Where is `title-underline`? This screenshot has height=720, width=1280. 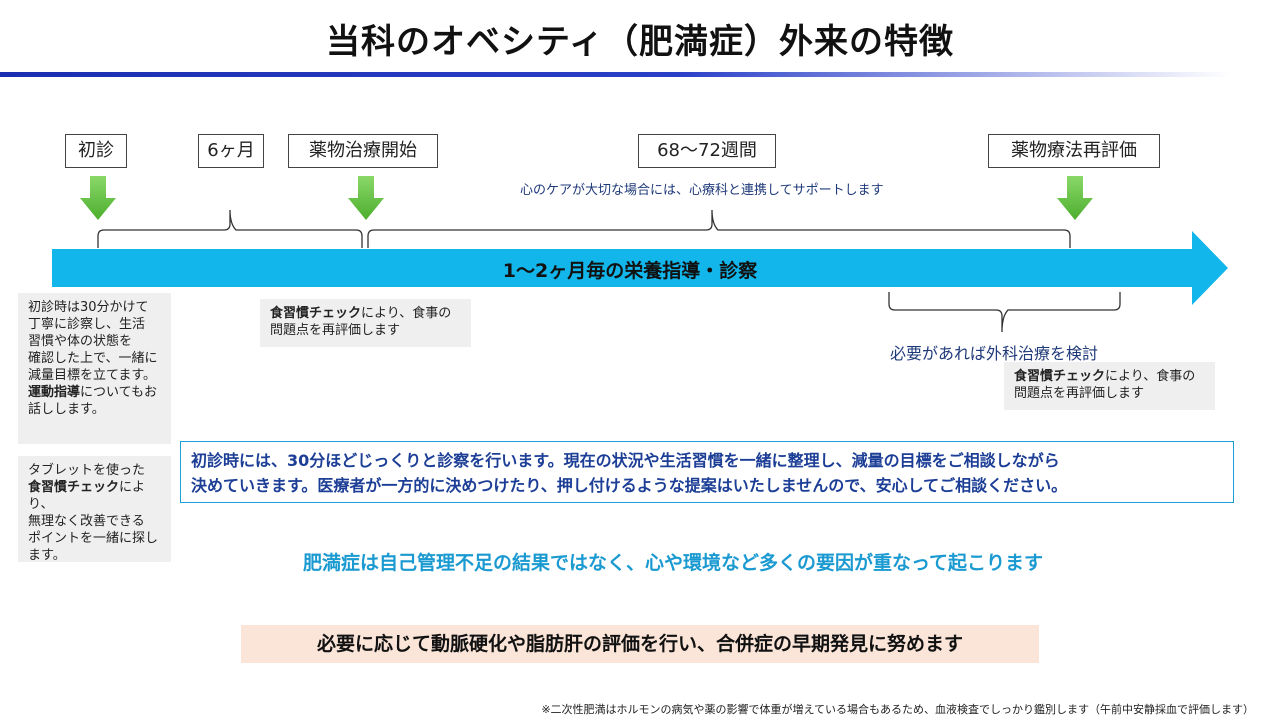 title-underline is located at coordinates (615, 74).